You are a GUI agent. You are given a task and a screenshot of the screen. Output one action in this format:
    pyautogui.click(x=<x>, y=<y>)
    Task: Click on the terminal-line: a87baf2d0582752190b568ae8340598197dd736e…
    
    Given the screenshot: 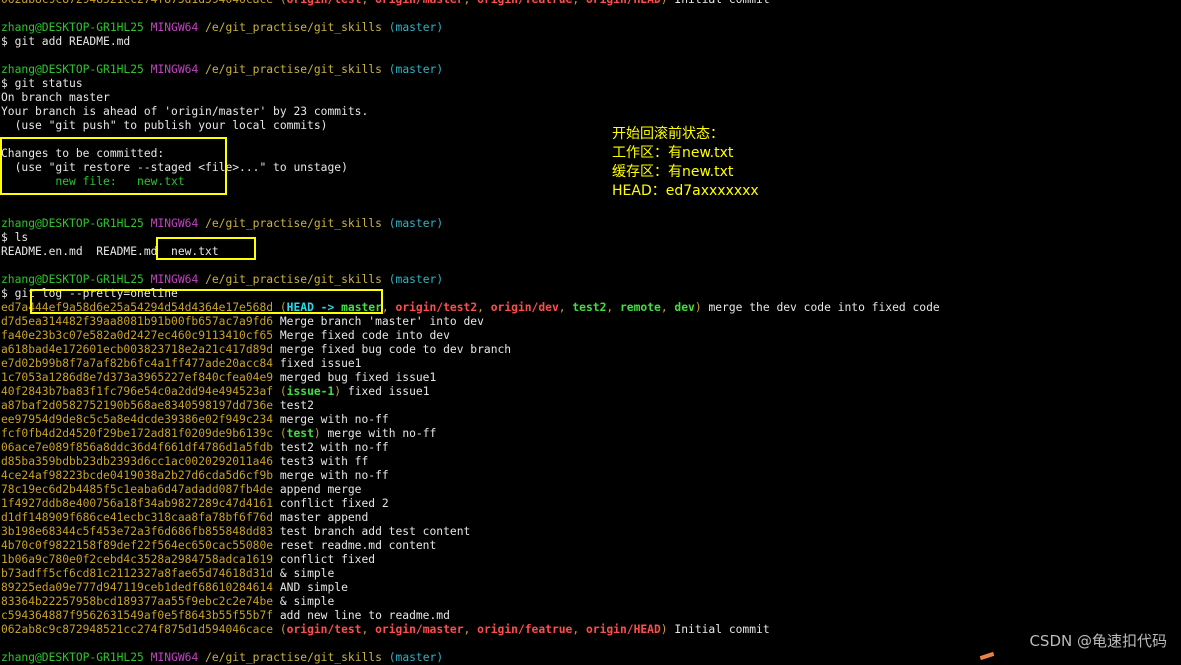 What is the action you would take?
    pyautogui.click(x=591, y=406)
    